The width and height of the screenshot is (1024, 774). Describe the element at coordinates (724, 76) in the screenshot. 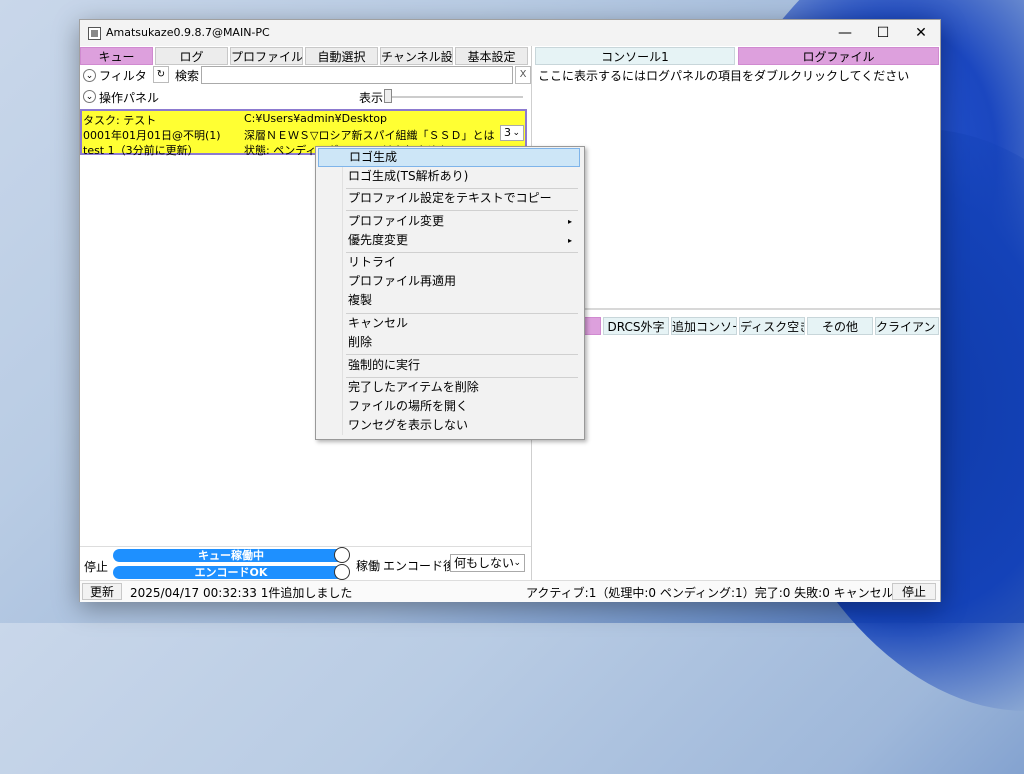

I see `log-panel-hint: ここに表示するにはログパネルの項目をダブルクリックしてください` at that location.